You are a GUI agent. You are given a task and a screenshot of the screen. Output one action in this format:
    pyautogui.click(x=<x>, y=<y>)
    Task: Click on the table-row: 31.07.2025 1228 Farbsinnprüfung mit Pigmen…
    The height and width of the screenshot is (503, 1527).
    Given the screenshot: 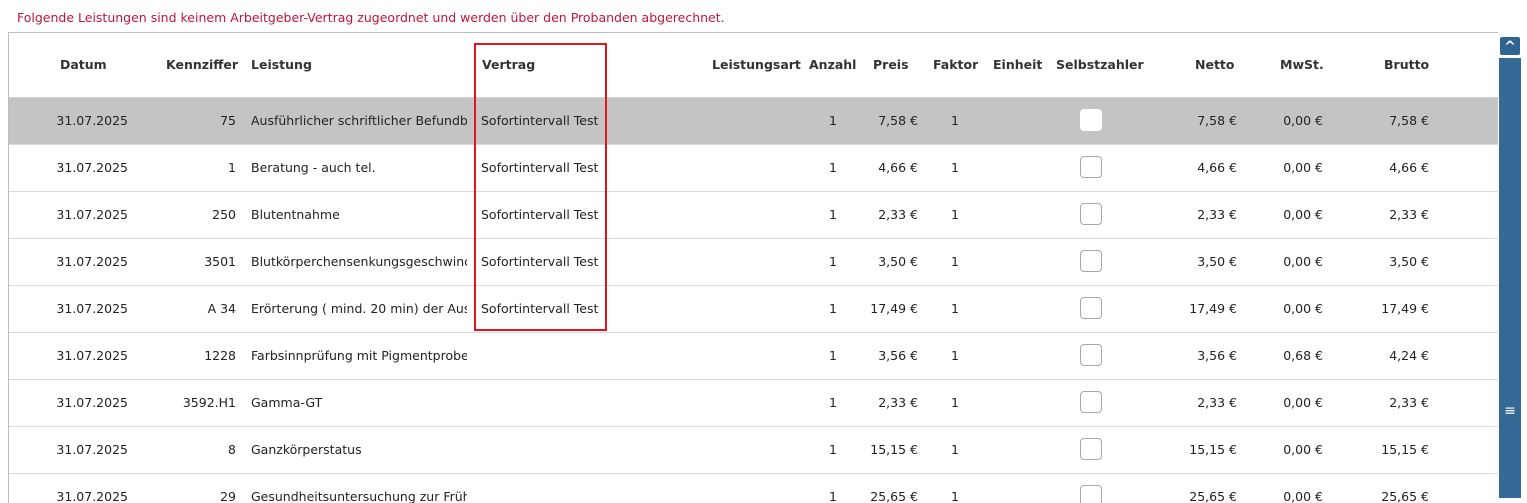 What is the action you would take?
    pyautogui.click(x=753, y=356)
    